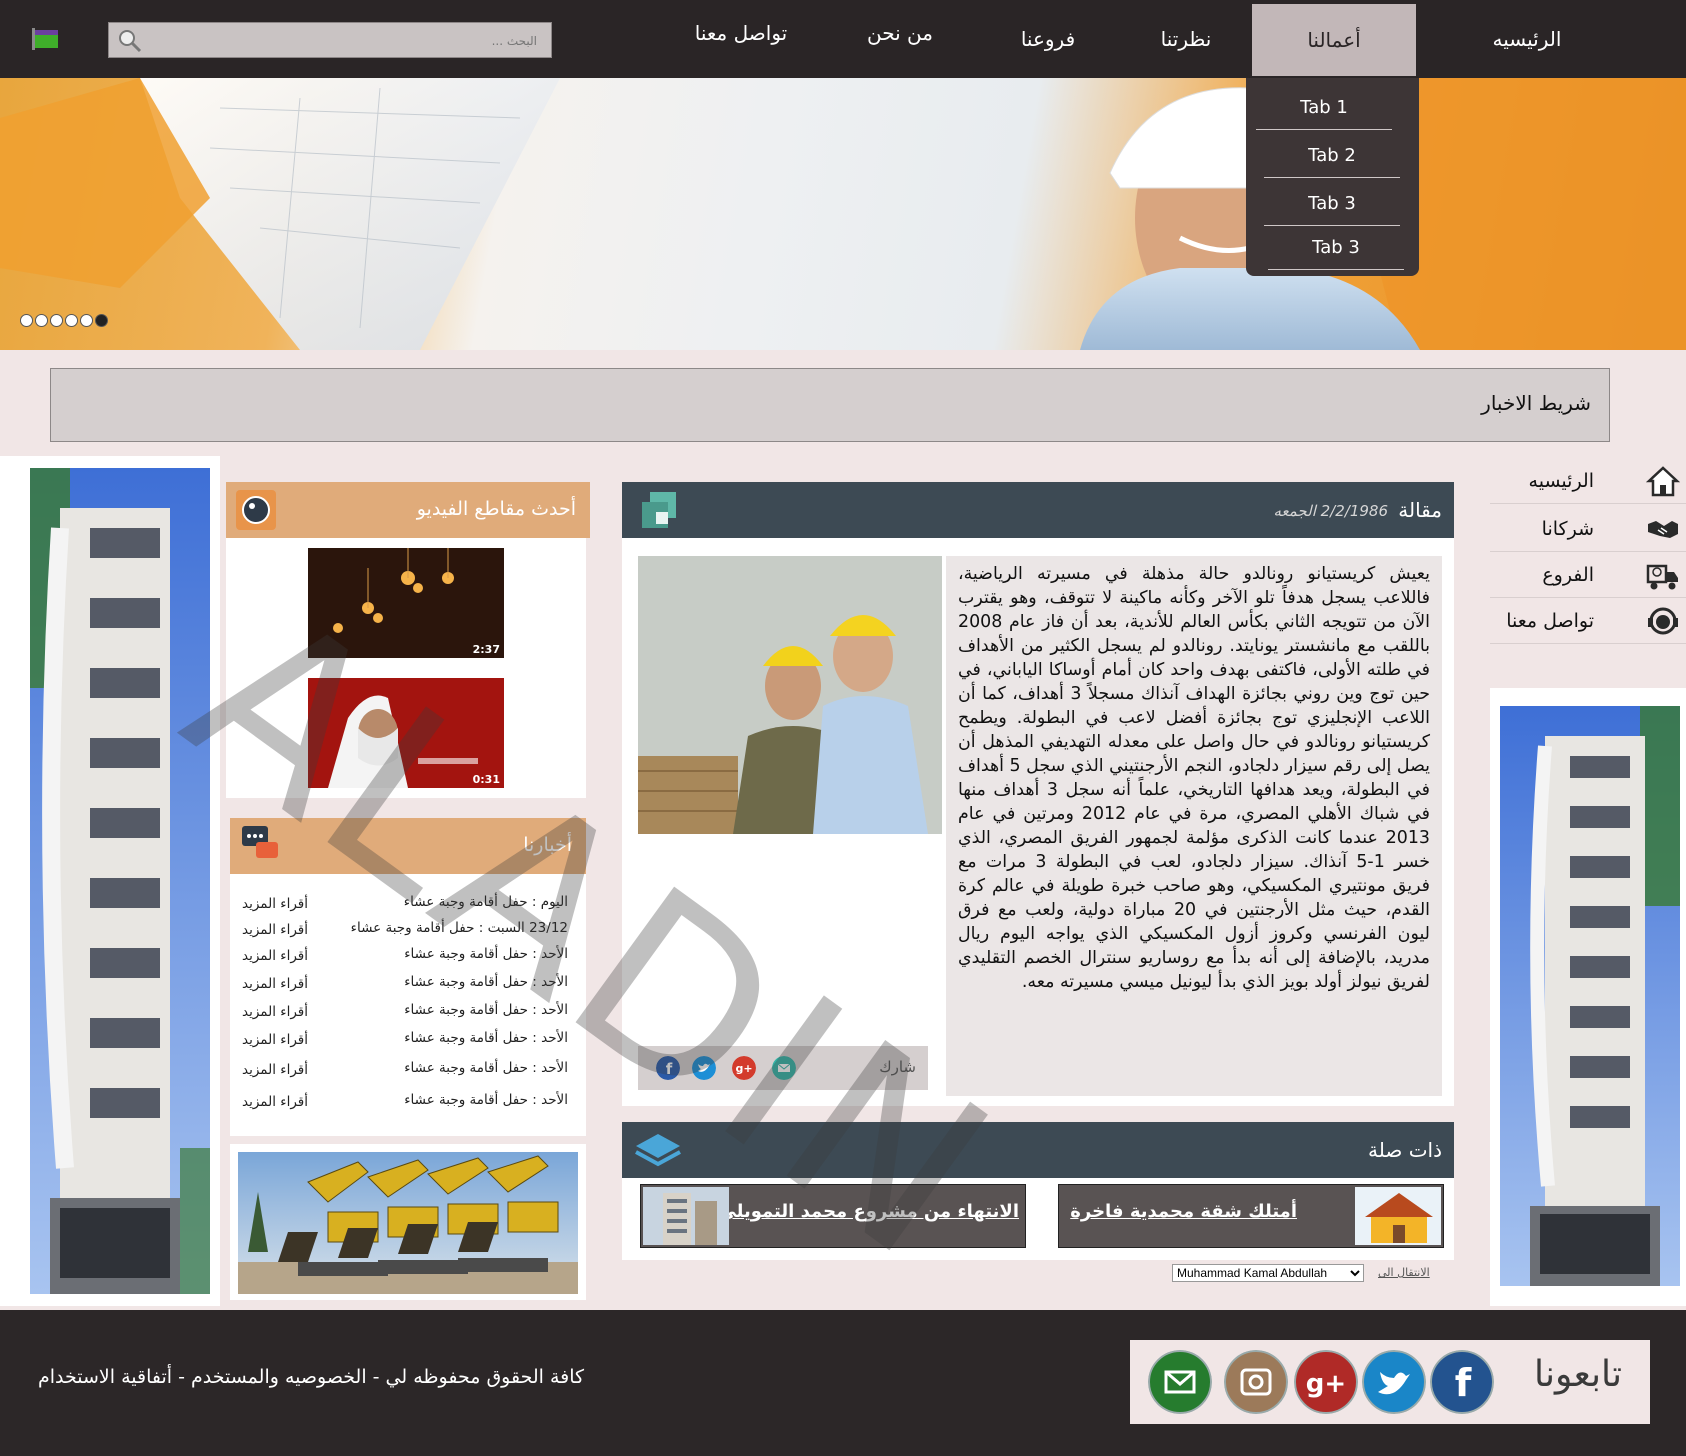 This screenshot has height=1456, width=1686. I want to click on news-item: اليوم : حفل أقامة وجبة عشاء أقراء المزيد, so click(408, 905).